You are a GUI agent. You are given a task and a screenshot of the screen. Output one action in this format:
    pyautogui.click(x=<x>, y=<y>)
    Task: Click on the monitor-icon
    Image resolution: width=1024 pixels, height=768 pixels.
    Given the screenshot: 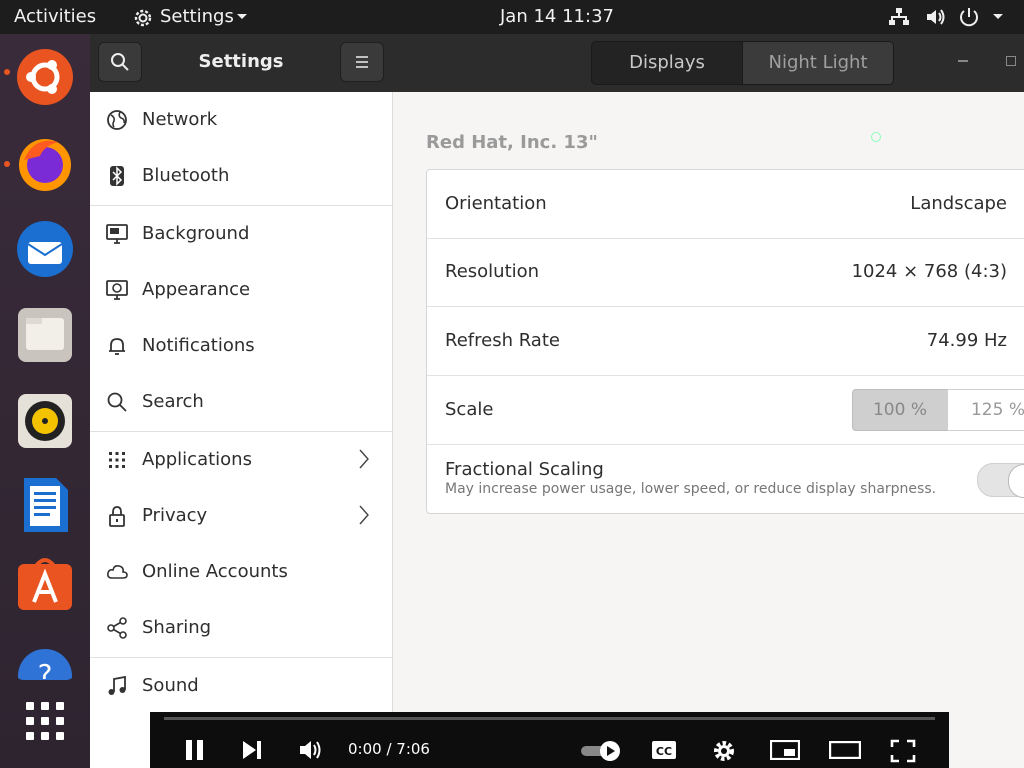 What is the action you would take?
    pyautogui.click(x=117, y=234)
    